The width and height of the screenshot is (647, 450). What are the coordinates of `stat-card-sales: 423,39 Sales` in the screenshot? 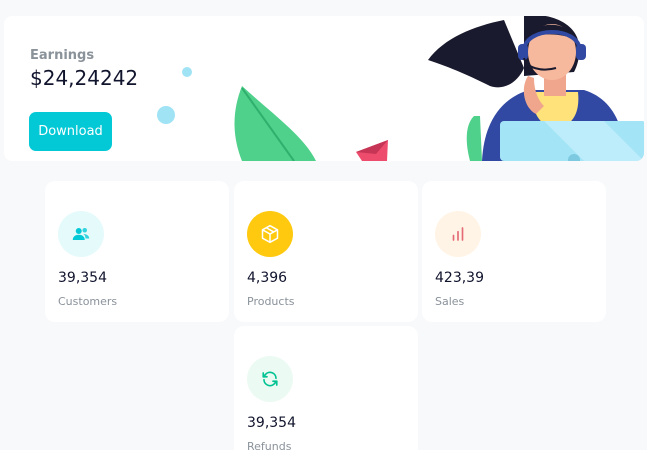 It's located at (514, 251).